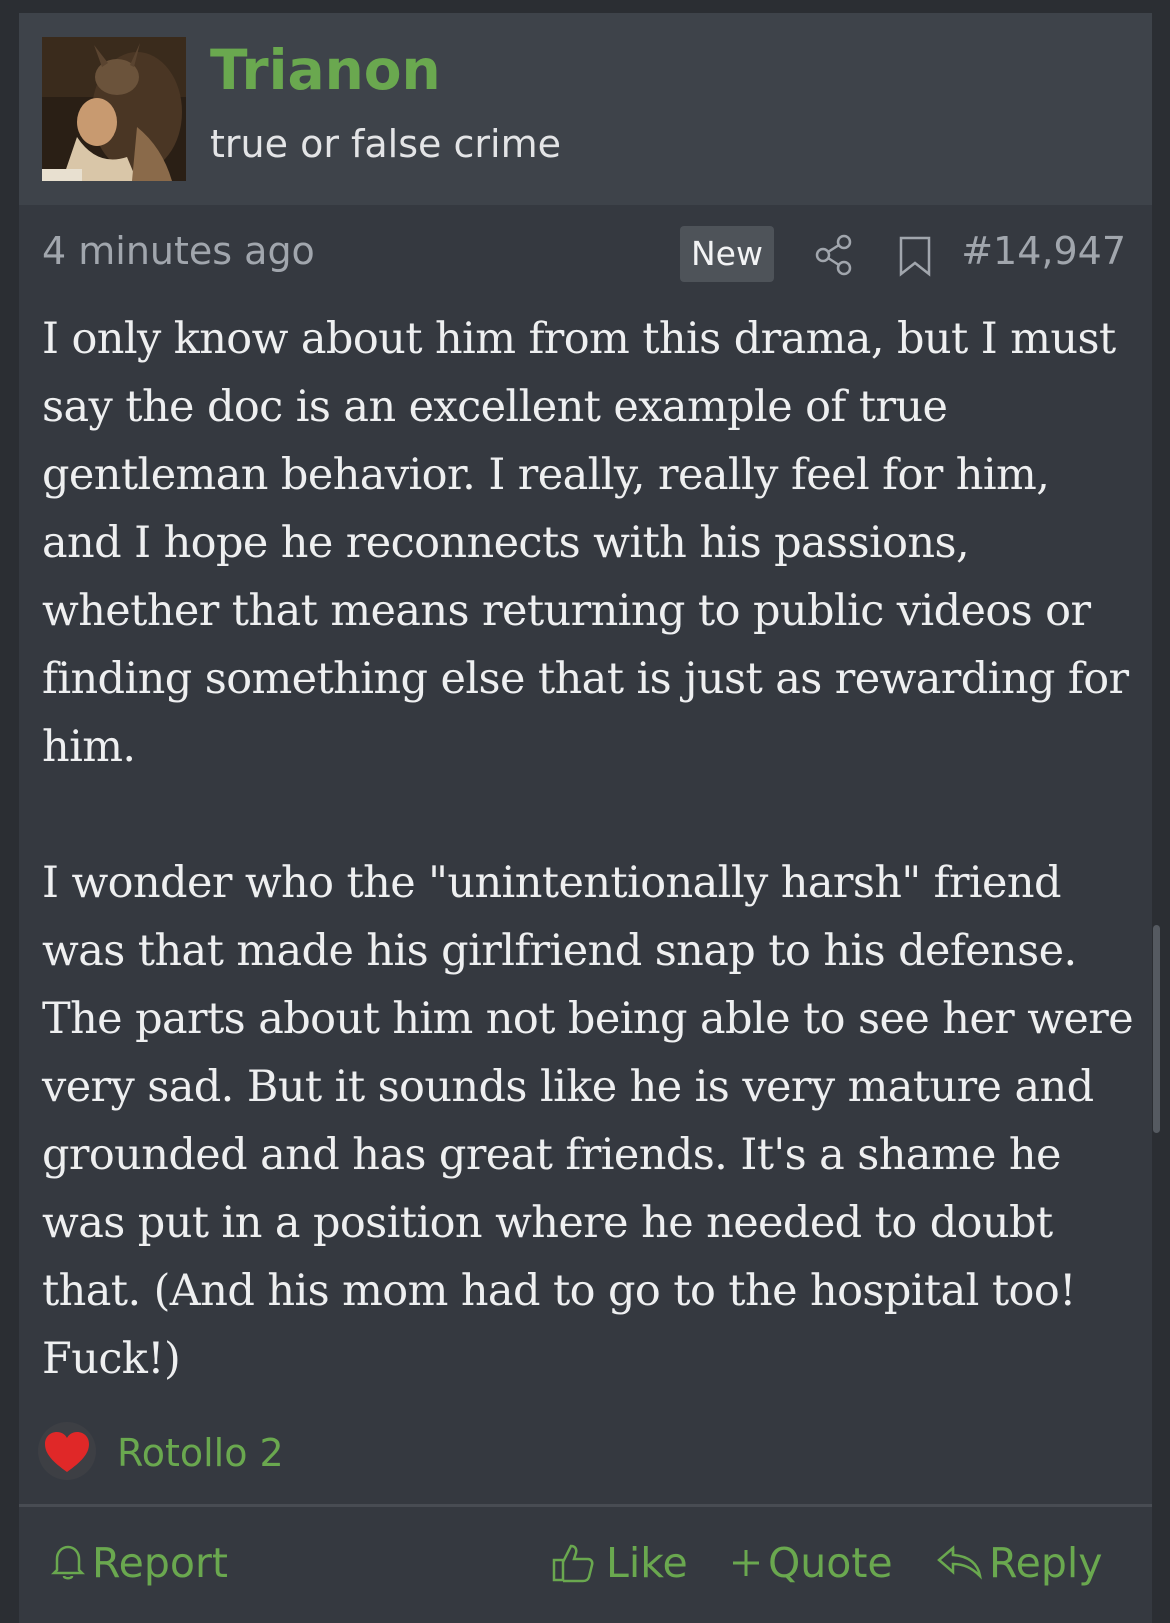 This screenshot has width=1170, height=1623. Describe the element at coordinates (834, 255) in the screenshot. I see `share-icon` at that location.